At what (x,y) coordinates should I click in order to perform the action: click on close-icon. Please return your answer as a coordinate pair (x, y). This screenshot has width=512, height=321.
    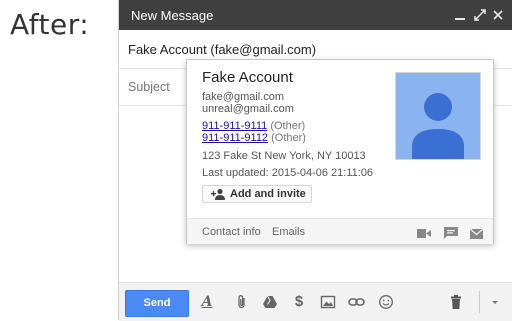
    Looking at the image, I should click on (498, 15).